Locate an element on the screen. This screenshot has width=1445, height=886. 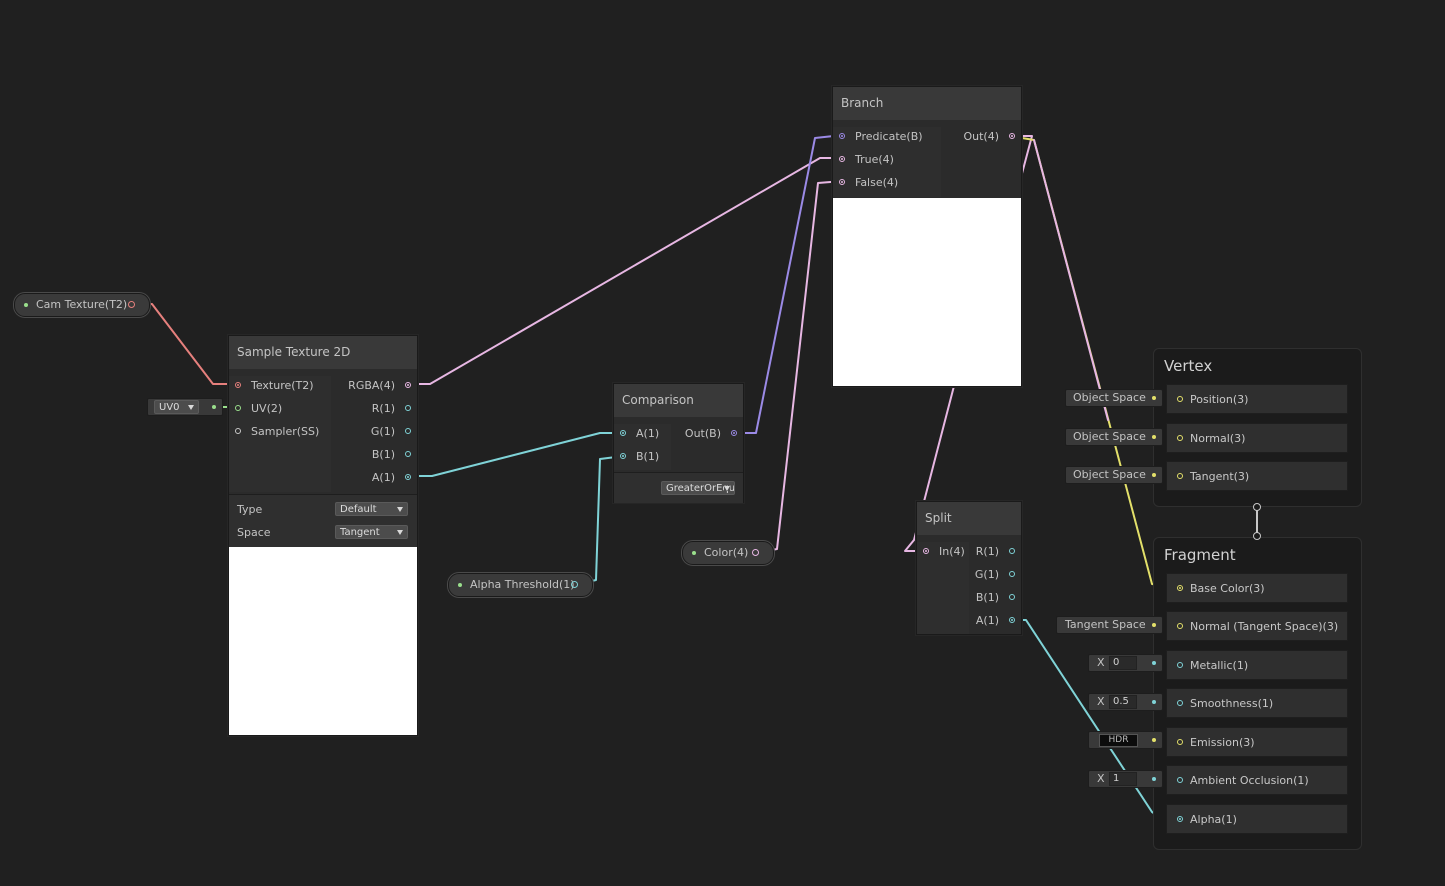
block-label: Metallic(1) is located at coordinates (1219, 665).